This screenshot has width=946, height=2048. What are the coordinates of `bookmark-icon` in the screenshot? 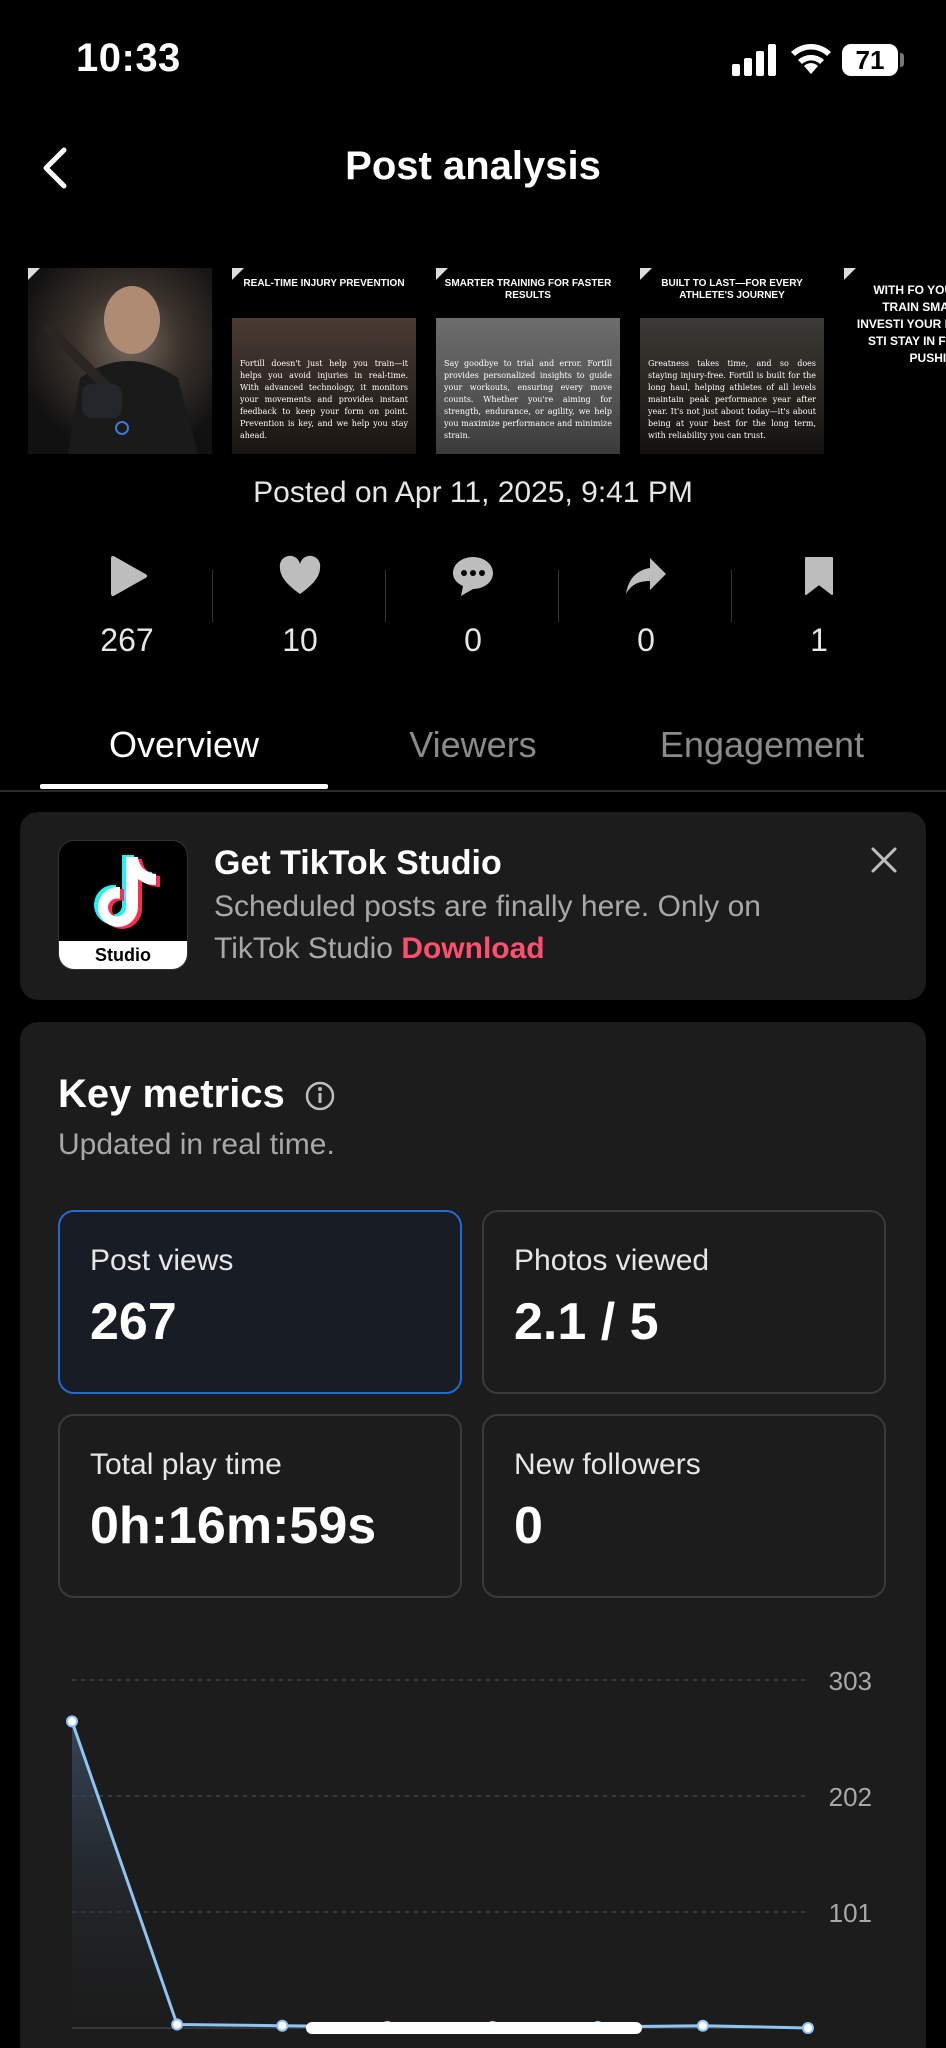 It's located at (819, 576).